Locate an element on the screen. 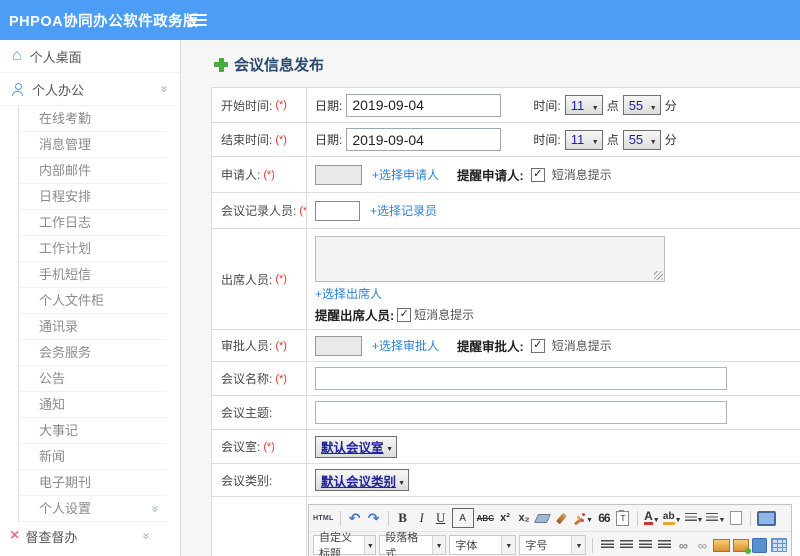  row-content-editor: HTML B I U A ABC x² x₂ is located at coordinates (506, 526).